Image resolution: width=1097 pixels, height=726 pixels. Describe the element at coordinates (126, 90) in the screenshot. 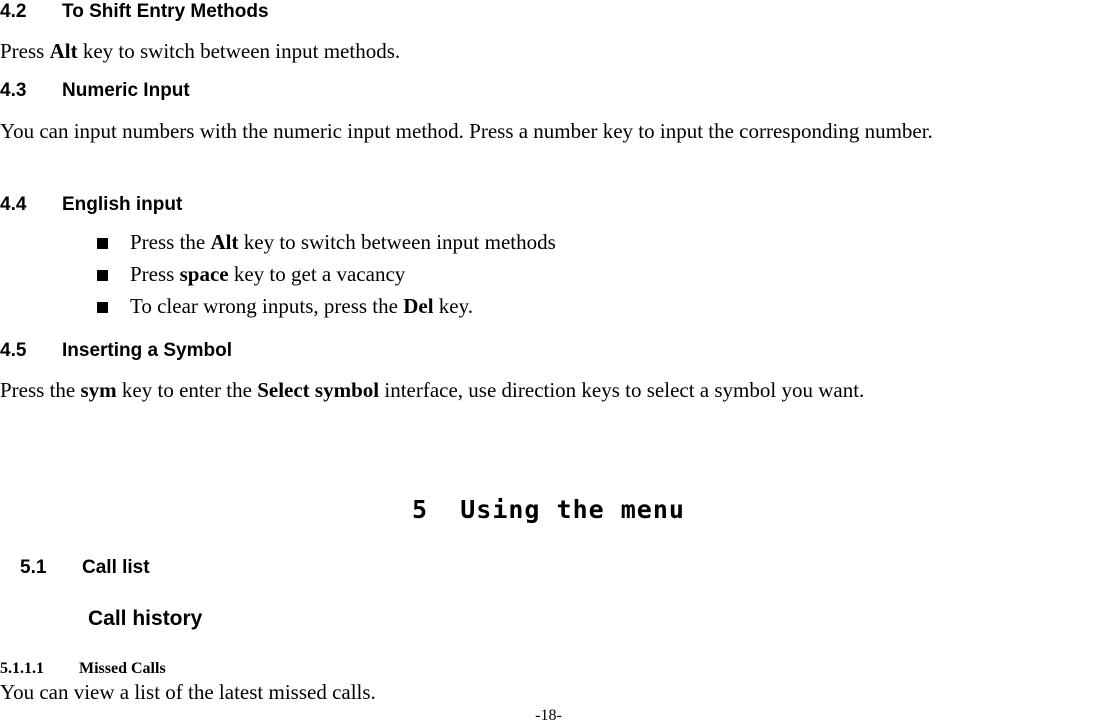

I see `heading-4-3-title: Numeric Input` at that location.